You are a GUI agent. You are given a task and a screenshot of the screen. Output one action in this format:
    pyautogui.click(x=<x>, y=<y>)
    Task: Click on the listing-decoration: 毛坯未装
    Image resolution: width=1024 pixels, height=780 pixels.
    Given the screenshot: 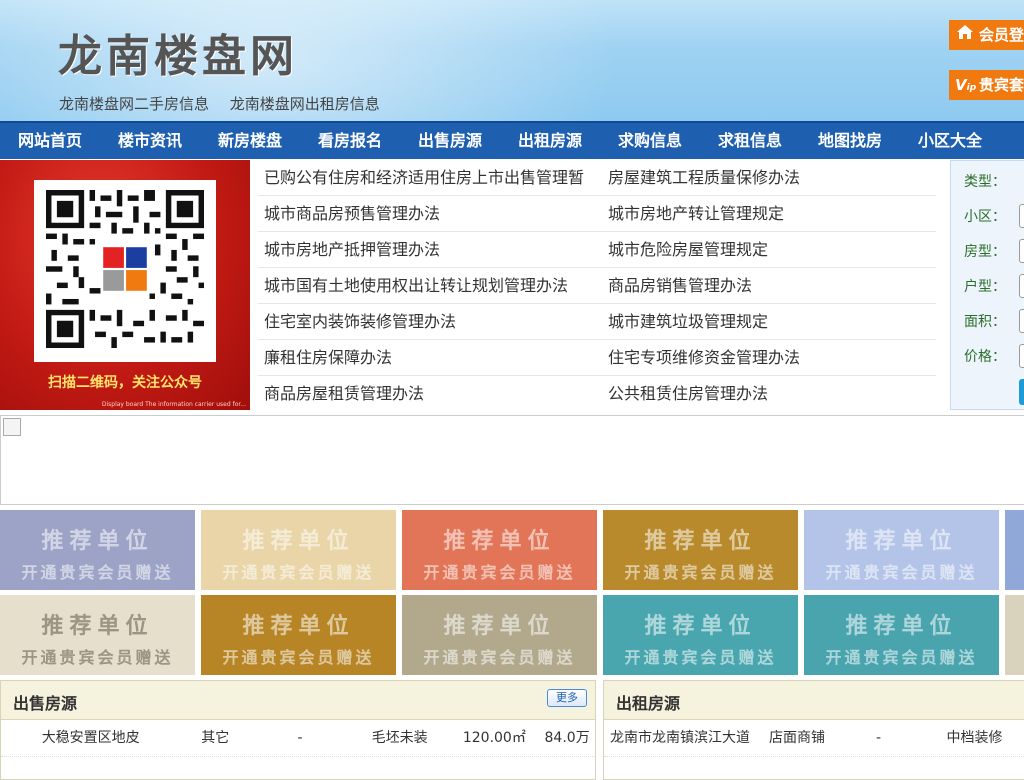 What is the action you would take?
    pyautogui.click(x=399, y=738)
    